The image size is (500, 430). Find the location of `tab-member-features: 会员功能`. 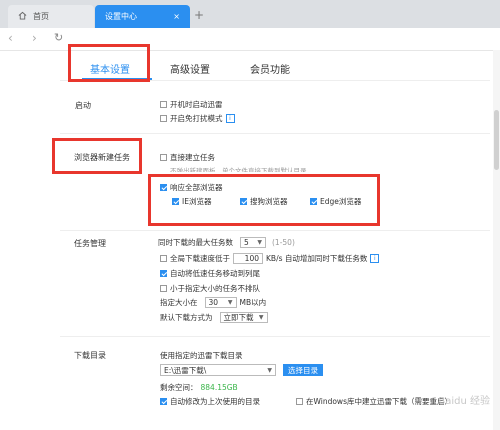

tab-member-features: 会员功能 is located at coordinates (270, 68).